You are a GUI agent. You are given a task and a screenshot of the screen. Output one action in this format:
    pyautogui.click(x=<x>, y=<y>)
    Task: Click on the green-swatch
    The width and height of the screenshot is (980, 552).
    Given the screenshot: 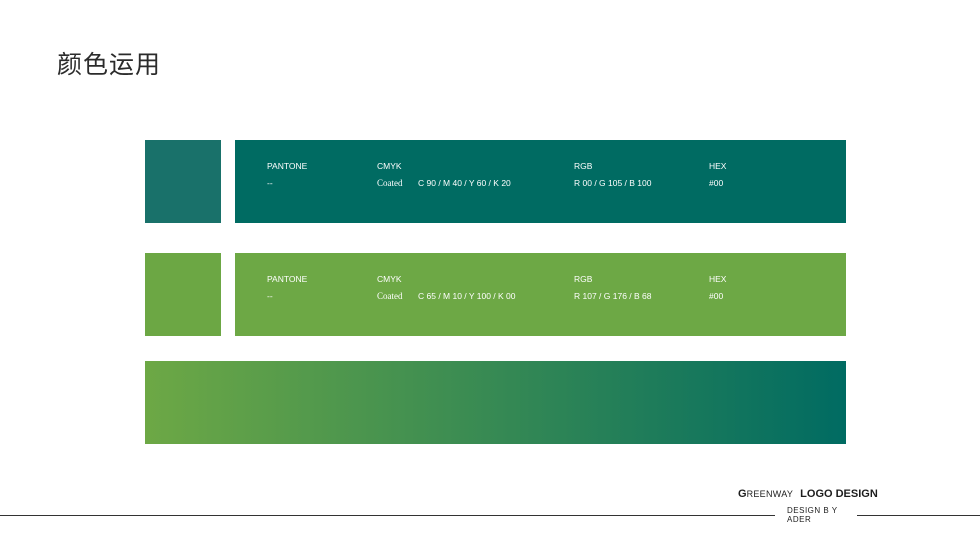 What is the action you would take?
    pyautogui.click(x=183, y=294)
    